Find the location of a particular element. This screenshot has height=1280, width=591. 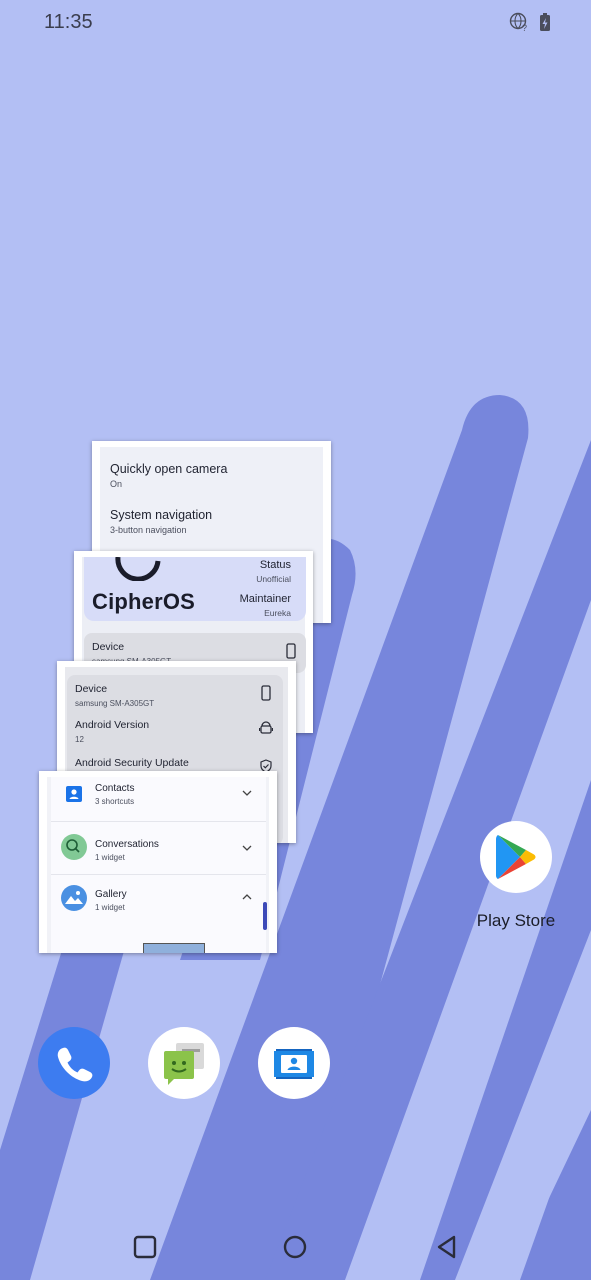

android-version-value: 12 is located at coordinates (79, 739).